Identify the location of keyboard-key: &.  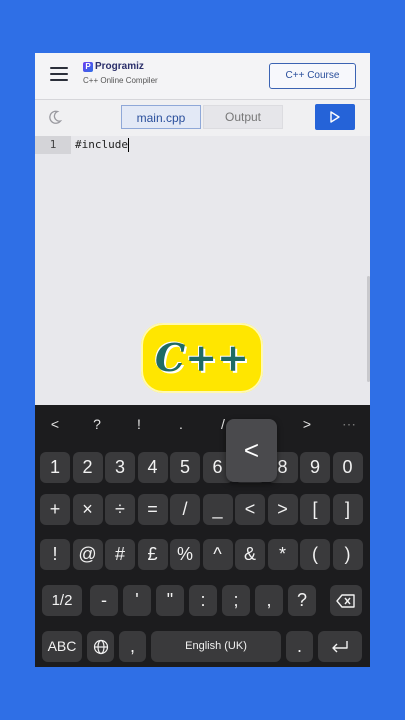
(250, 554).